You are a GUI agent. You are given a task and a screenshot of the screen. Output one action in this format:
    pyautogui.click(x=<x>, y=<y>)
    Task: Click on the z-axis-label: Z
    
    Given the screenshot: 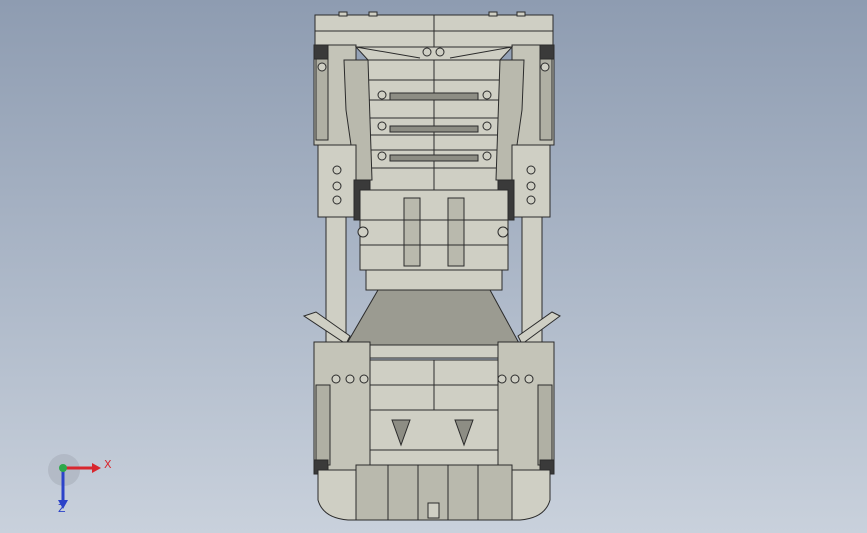 What is the action you would take?
    pyautogui.click(x=62, y=508)
    